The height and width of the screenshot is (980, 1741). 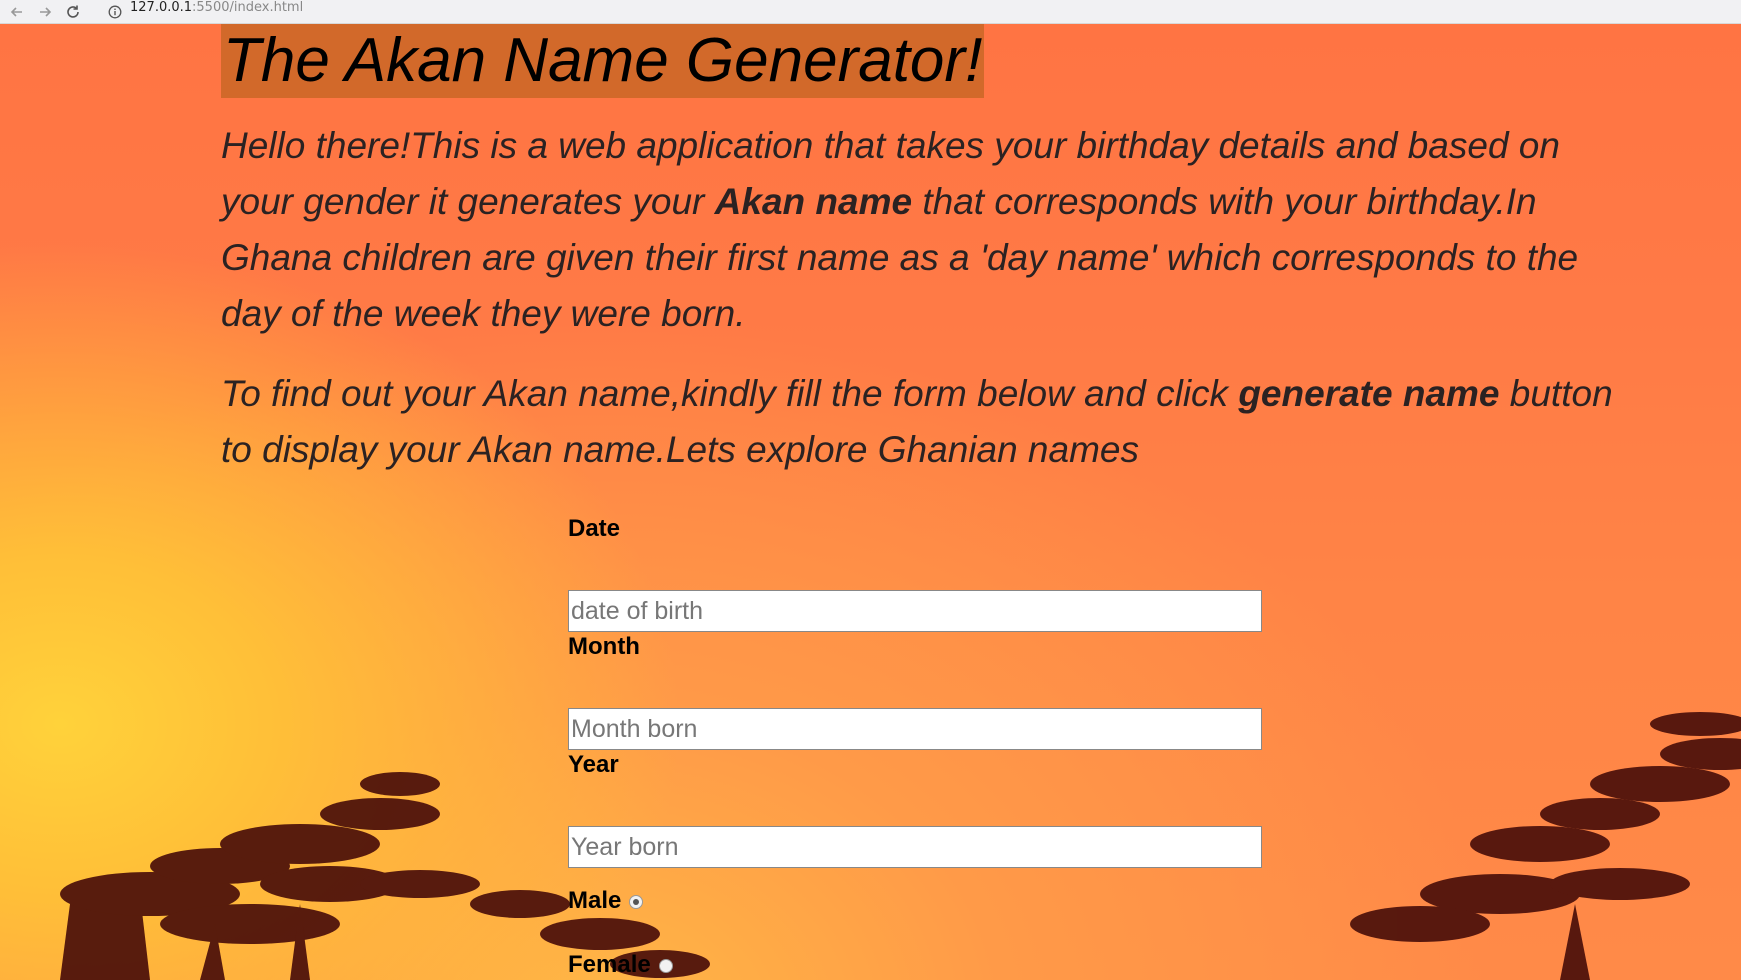 I want to click on reload-button, so click(x=73, y=12).